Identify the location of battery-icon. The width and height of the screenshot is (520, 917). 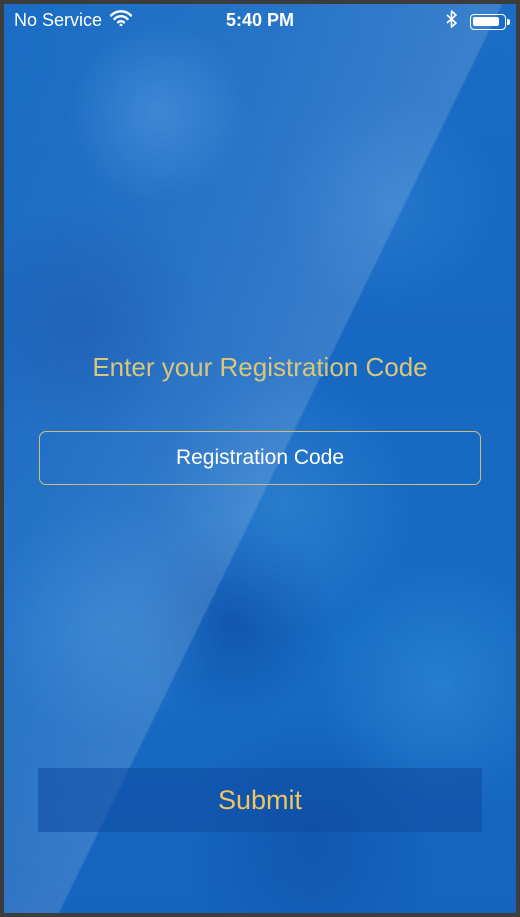
(490, 21).